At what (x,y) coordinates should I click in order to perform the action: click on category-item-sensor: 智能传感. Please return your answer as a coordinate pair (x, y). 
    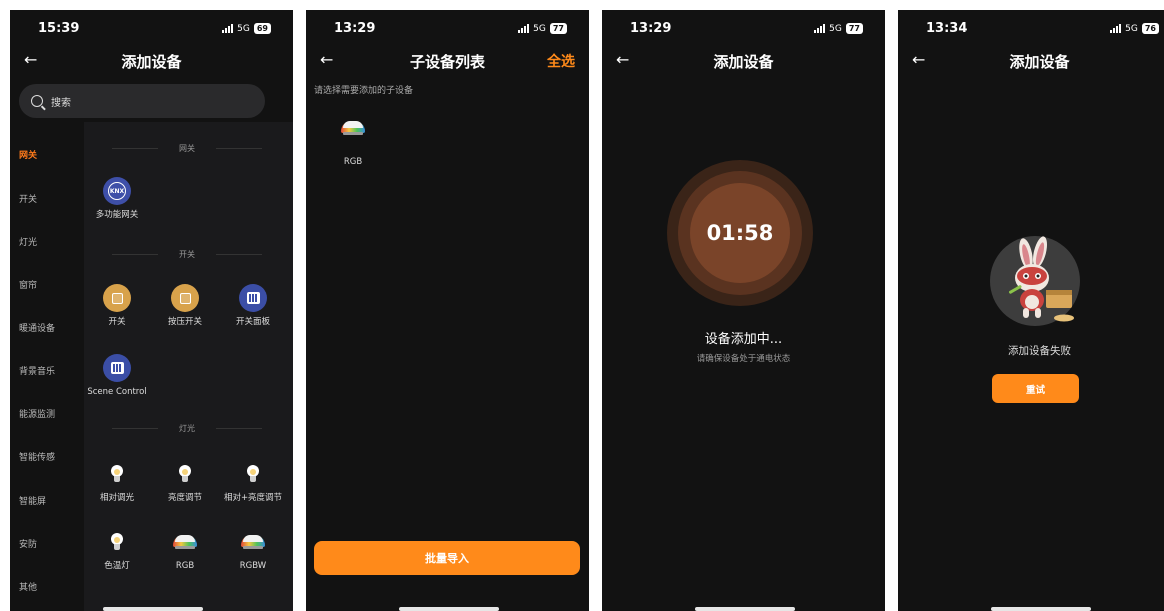
    Looking at the image, I should click on (37, 456).